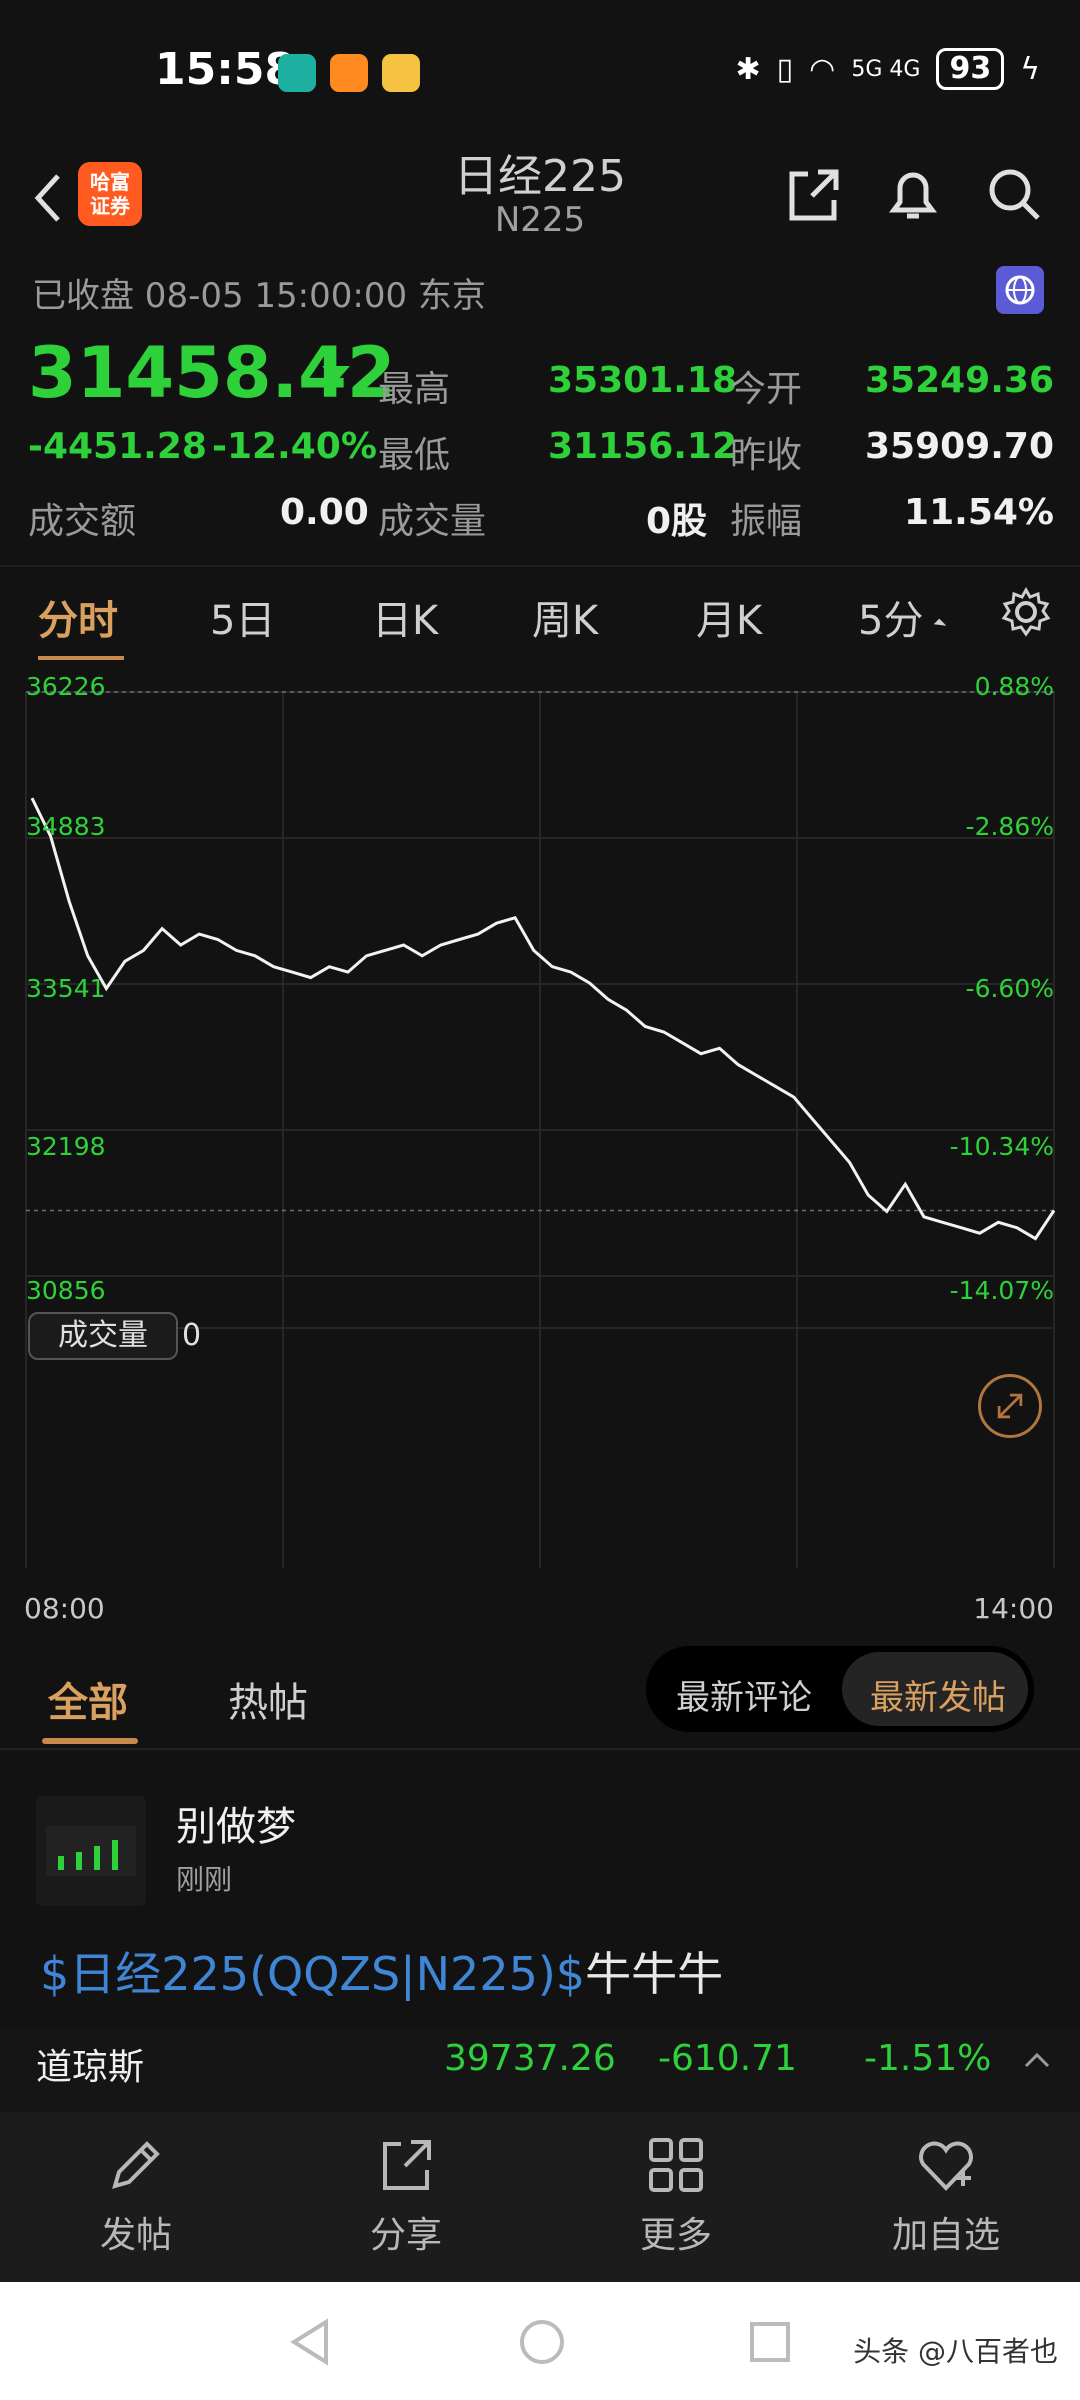 This screenshot has width=1080, height=2400. Describe the element at coordinates (945, 2235) in the screenshot. I see `add-watchlist-label: 加自选` at that location.